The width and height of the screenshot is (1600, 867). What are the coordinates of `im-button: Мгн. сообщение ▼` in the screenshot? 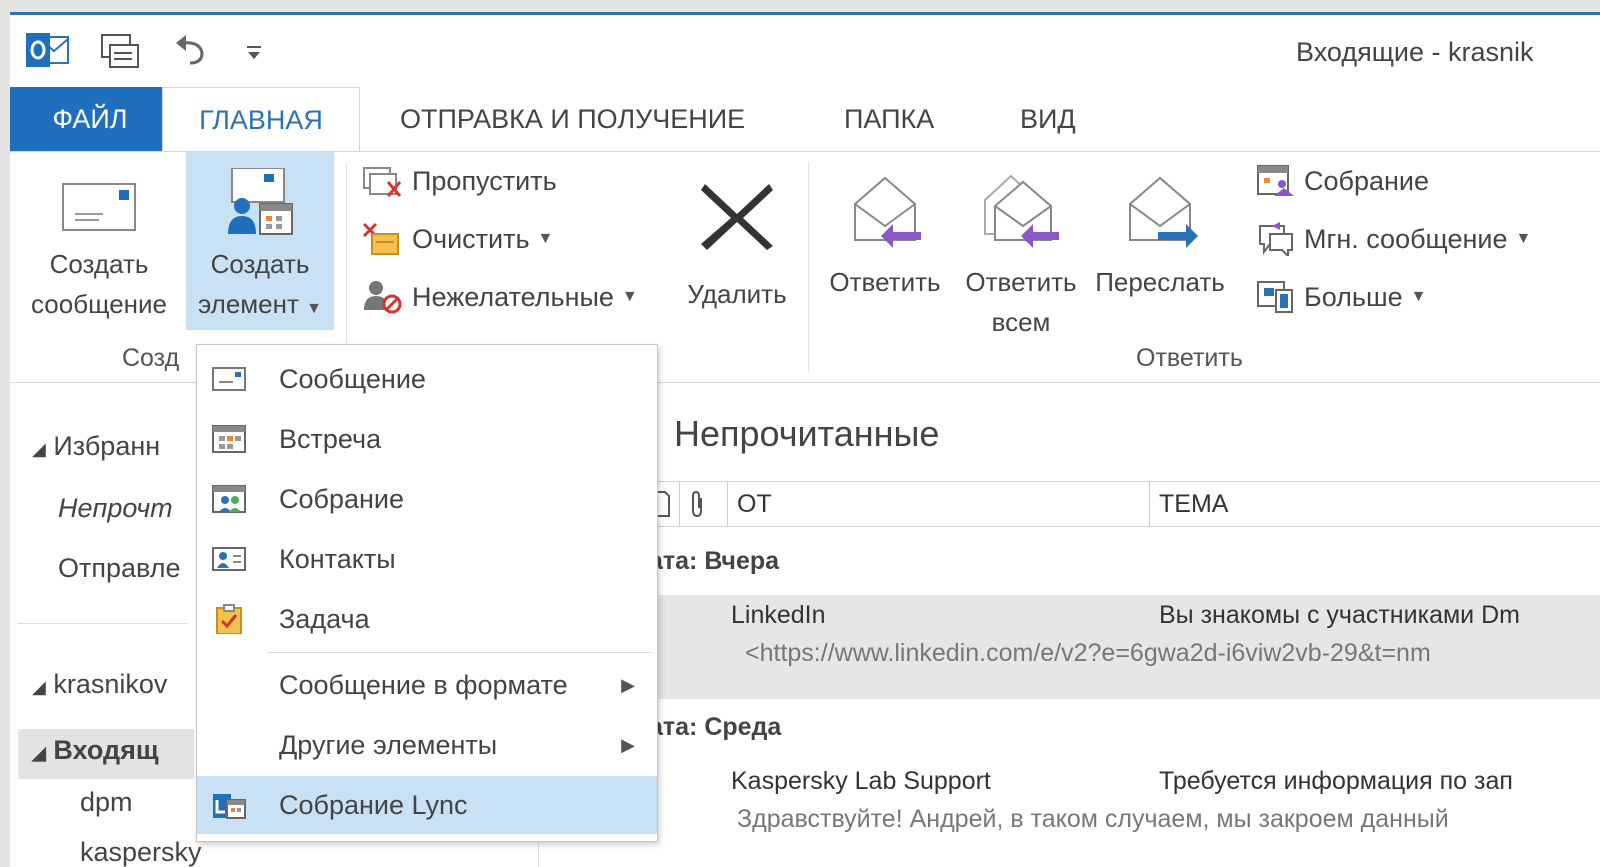 It's located at (1393, 239).